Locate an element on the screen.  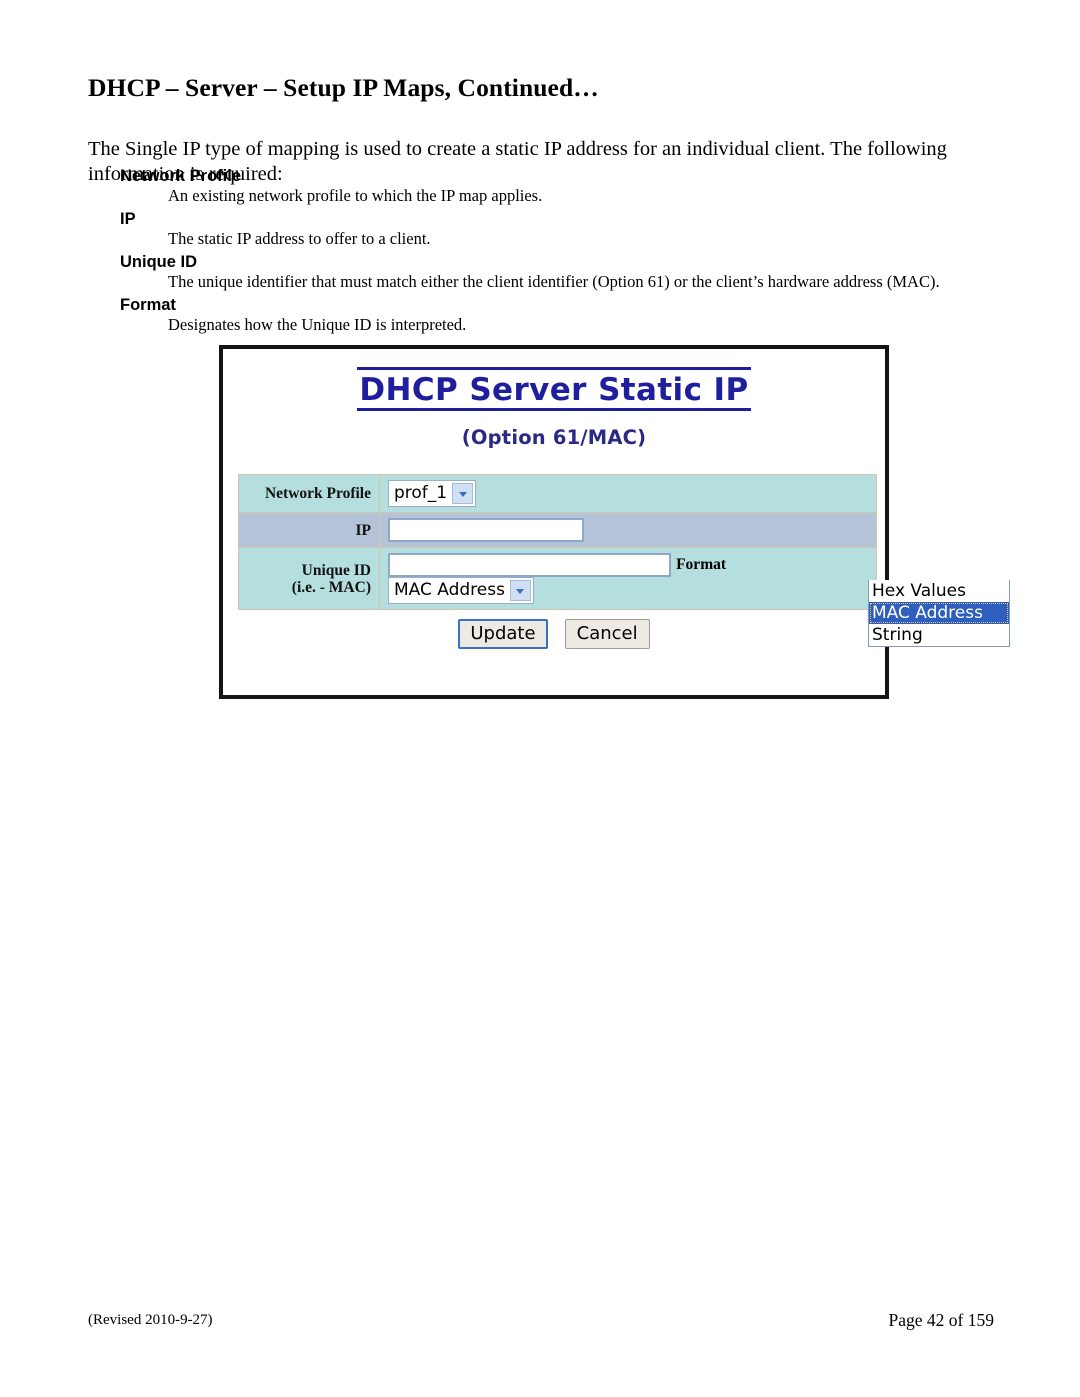
definition-term-format: Format is located at coordinates (148, 305).